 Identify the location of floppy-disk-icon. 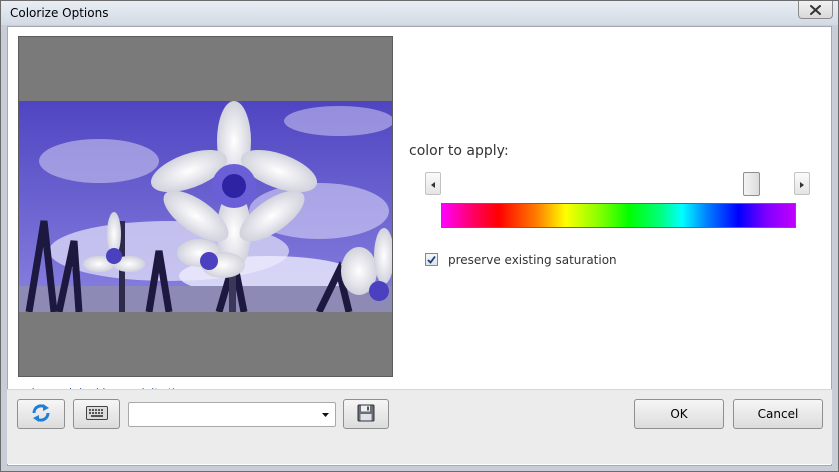
(366, 414).